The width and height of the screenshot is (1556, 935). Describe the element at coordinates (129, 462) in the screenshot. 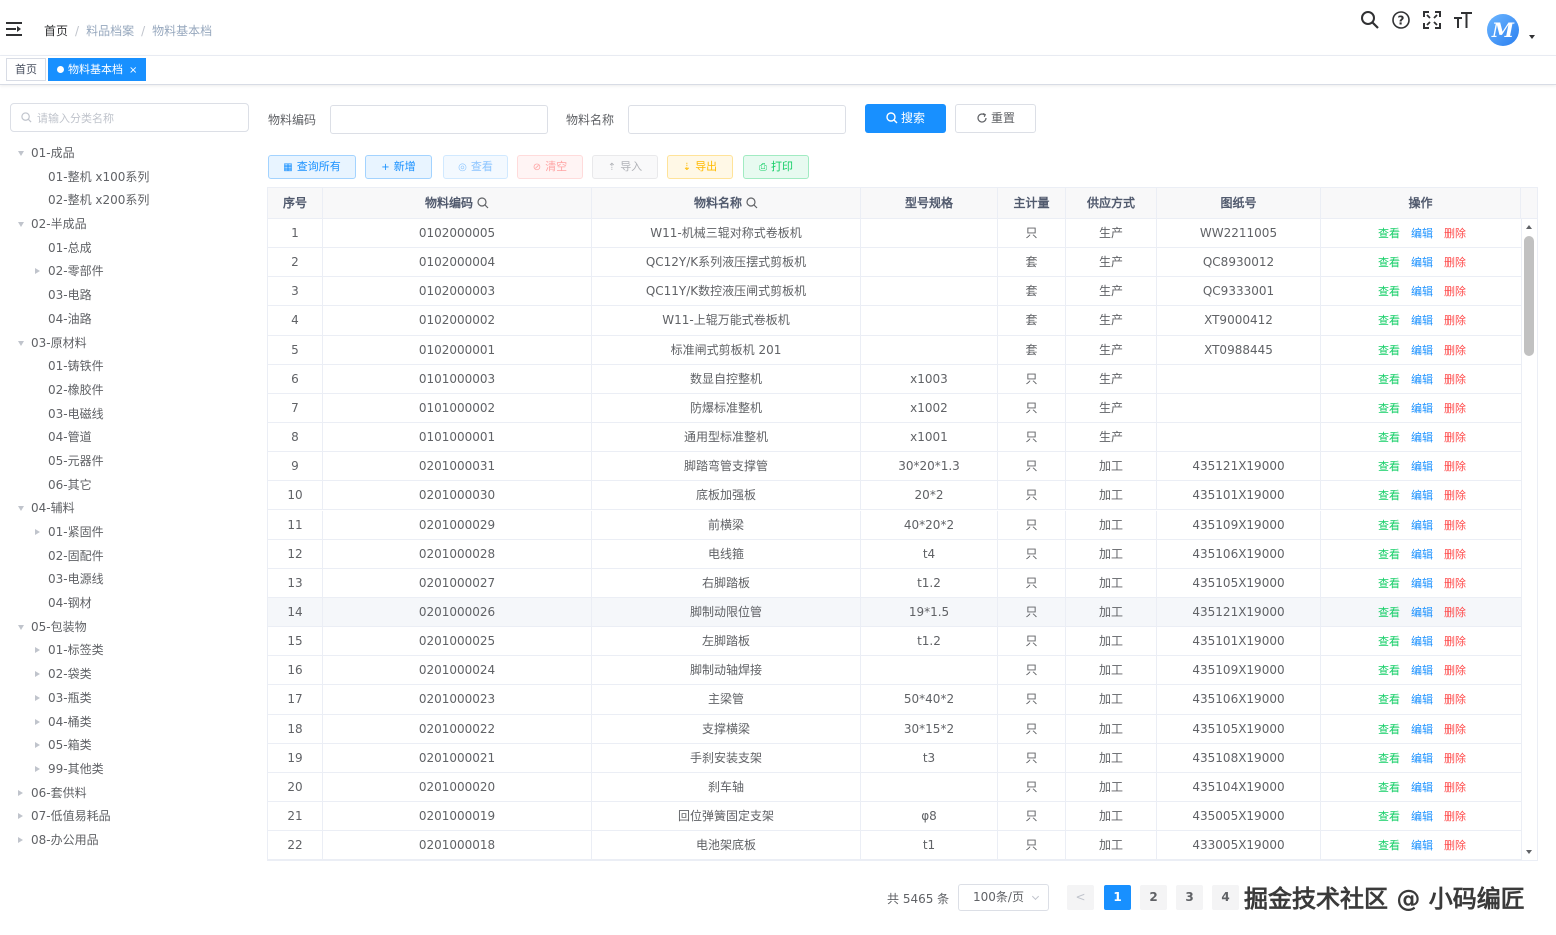

I see `tree-node: 05-元器件` at that location.